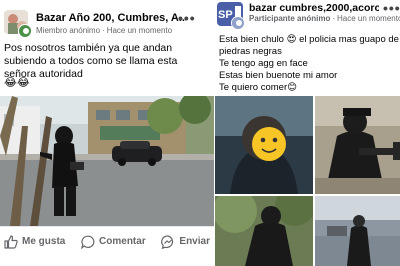  I want to click on post-meta: Miembro anónimo · Hace un momento, so click(104, 30).